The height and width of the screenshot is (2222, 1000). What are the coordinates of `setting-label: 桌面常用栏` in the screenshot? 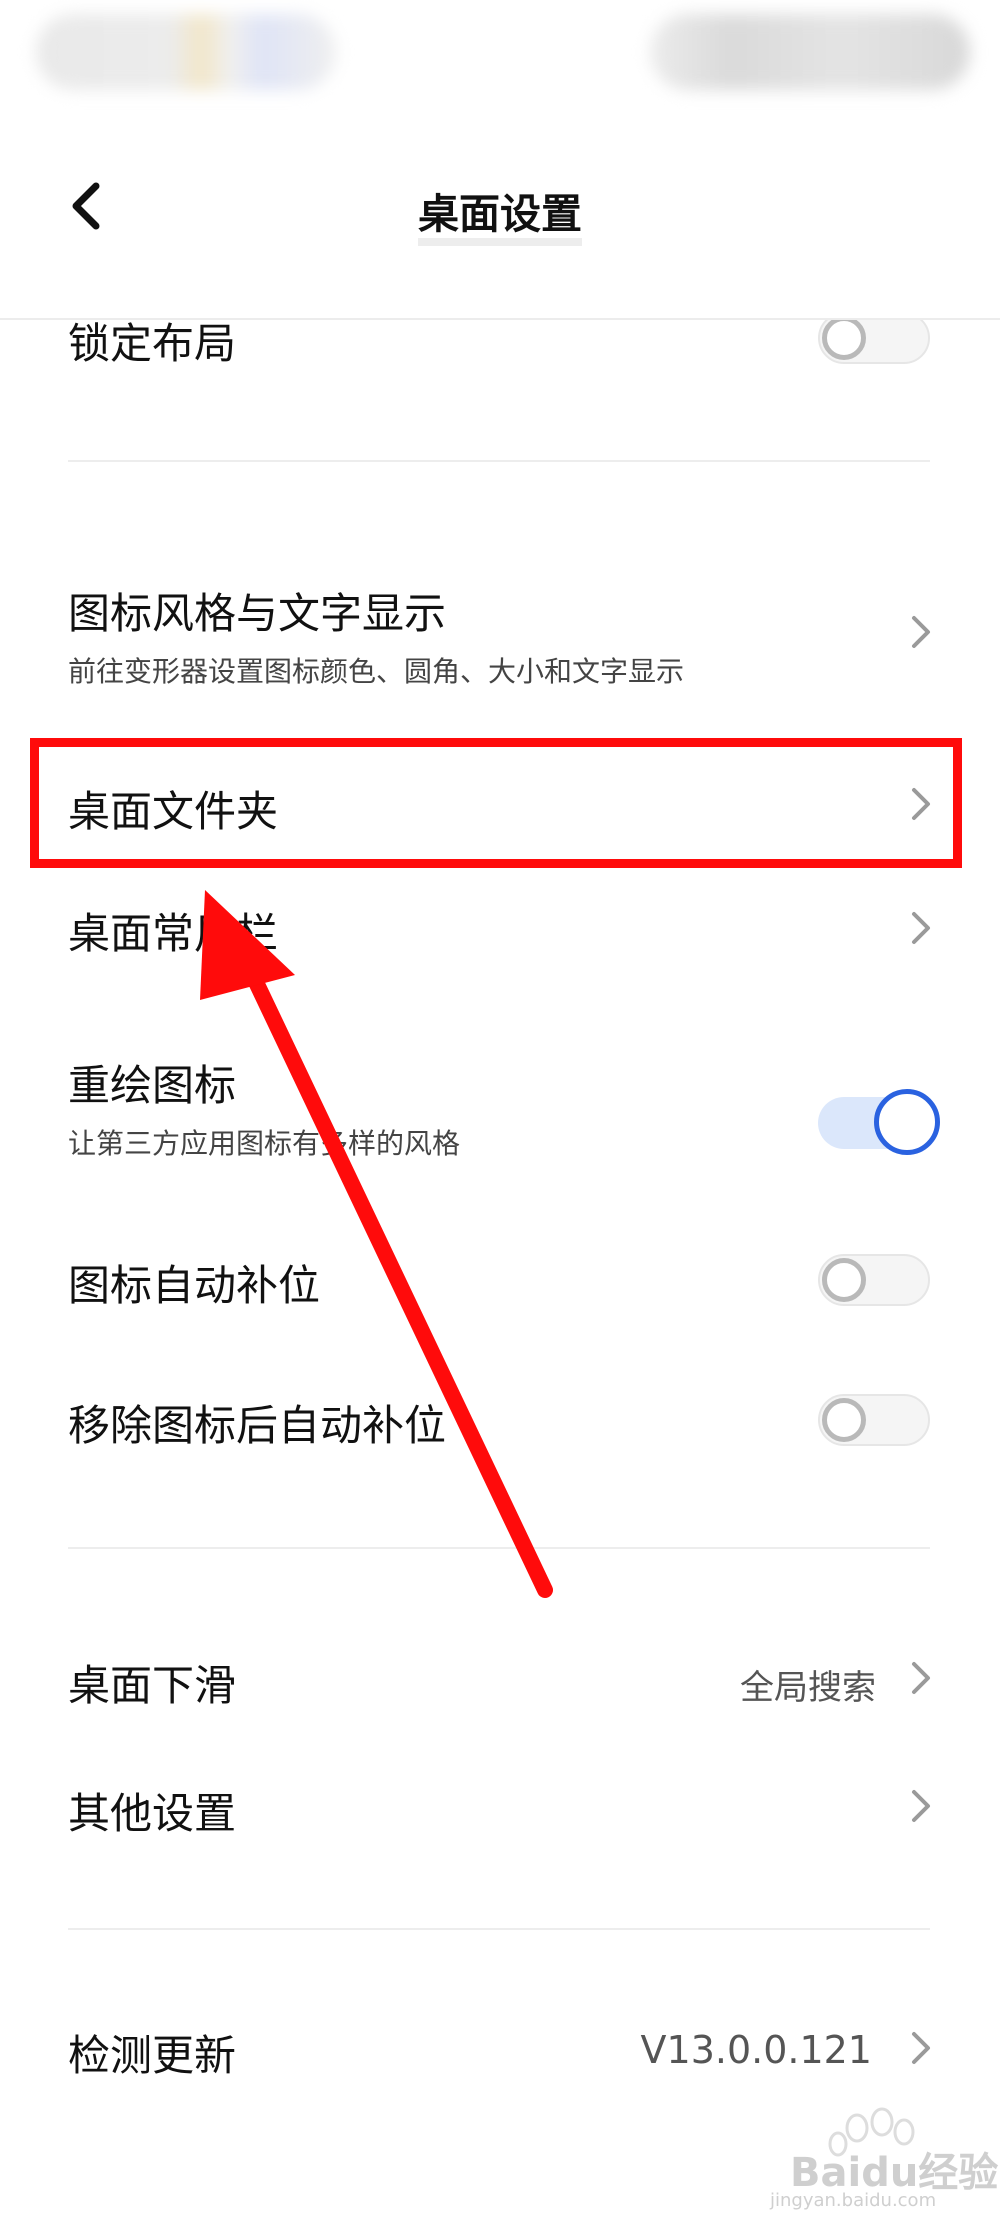 It's located at (173, 933).